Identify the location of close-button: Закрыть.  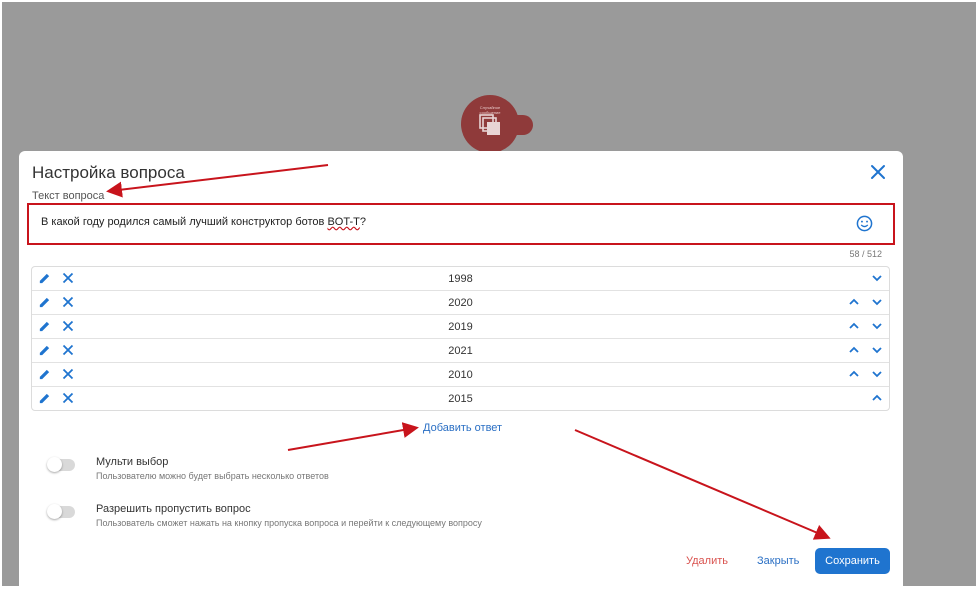
(778, 561).